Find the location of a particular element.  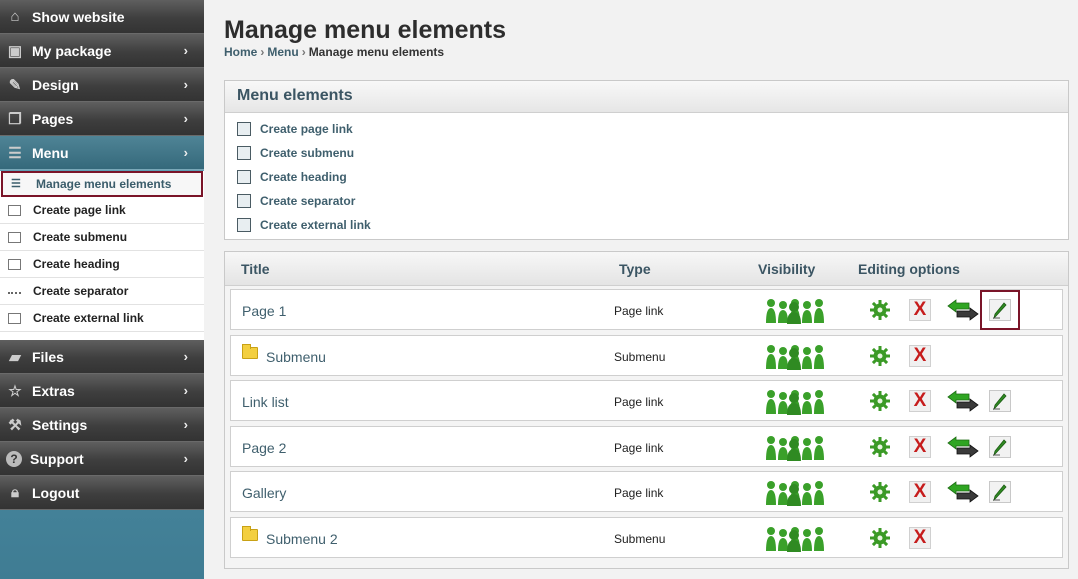

sidebar-item-files: ▰ Files › is located at coordinates (102, 357).